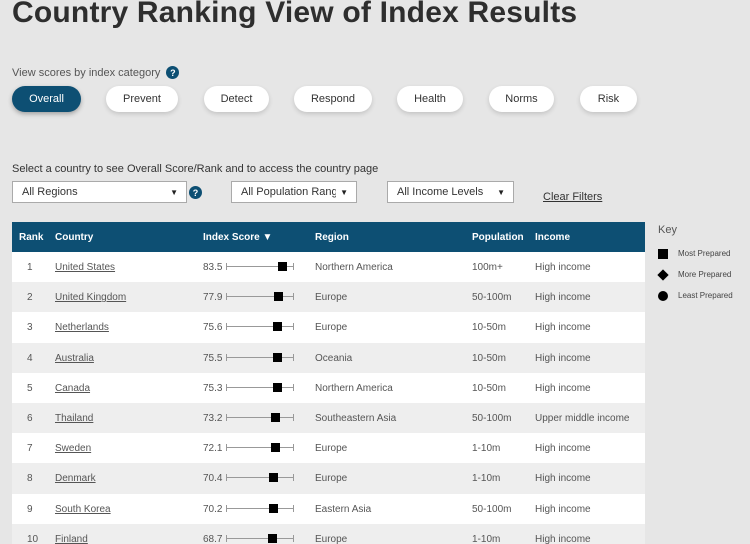 Image resolution: width=750 pixels, height=544 pixels. Describe the element at coordinates (236, 99) in the screenshot. I see `tab-detect: Detect` at that location.